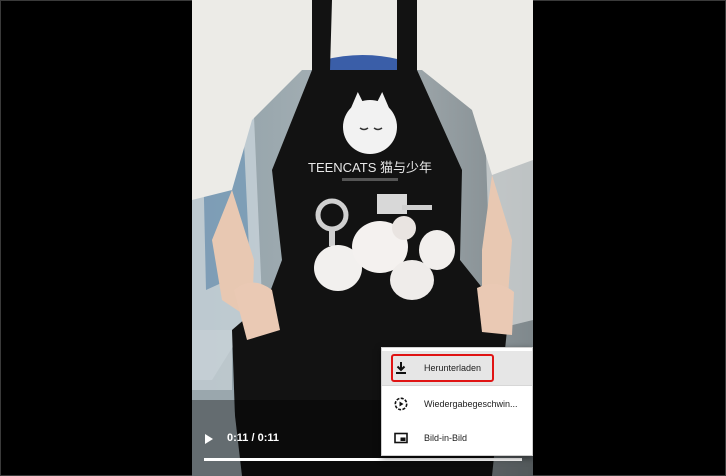 Image resolution: width=726 pixels, height=476 pixels. I want to click on menu-divider, so click(457, 385).